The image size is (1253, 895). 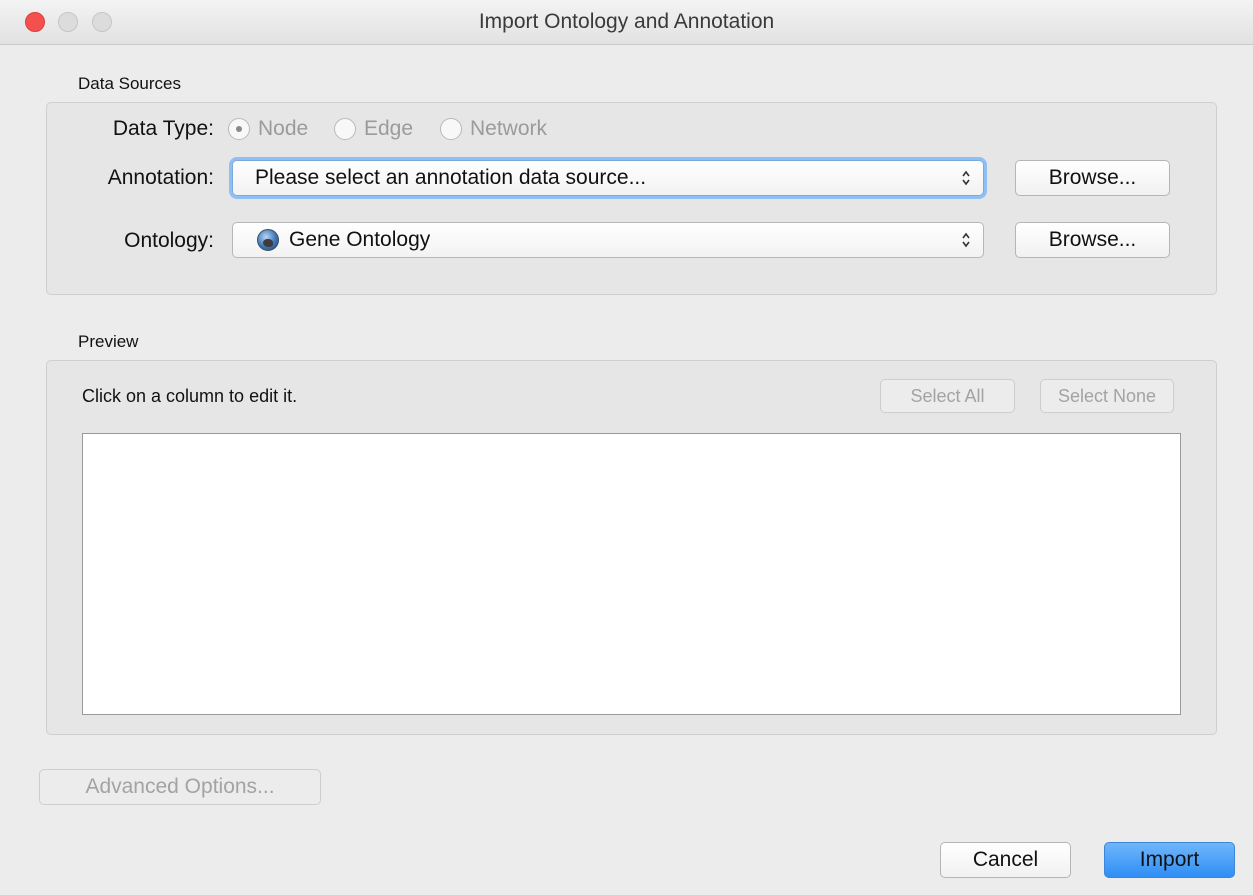 What do you see at coordinates (1169, 860) in the screenshot?
I see `import-button: Import` at bounding box center [1169, 860].